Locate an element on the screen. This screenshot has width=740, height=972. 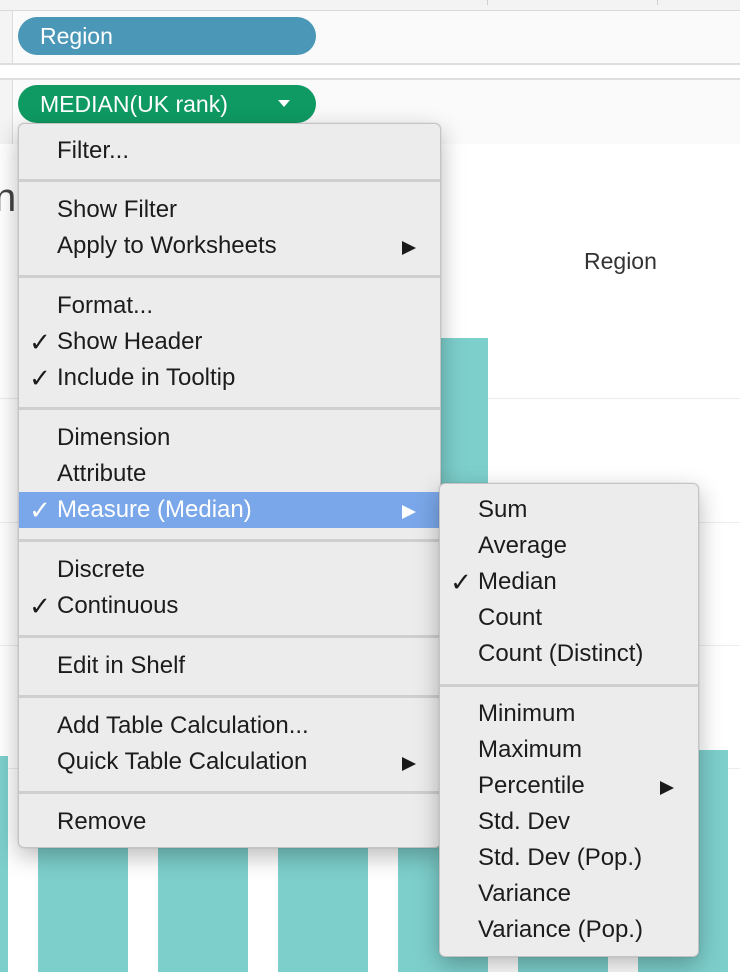
menu-item-label: Std. Dev is located at coordinates (524, 821).